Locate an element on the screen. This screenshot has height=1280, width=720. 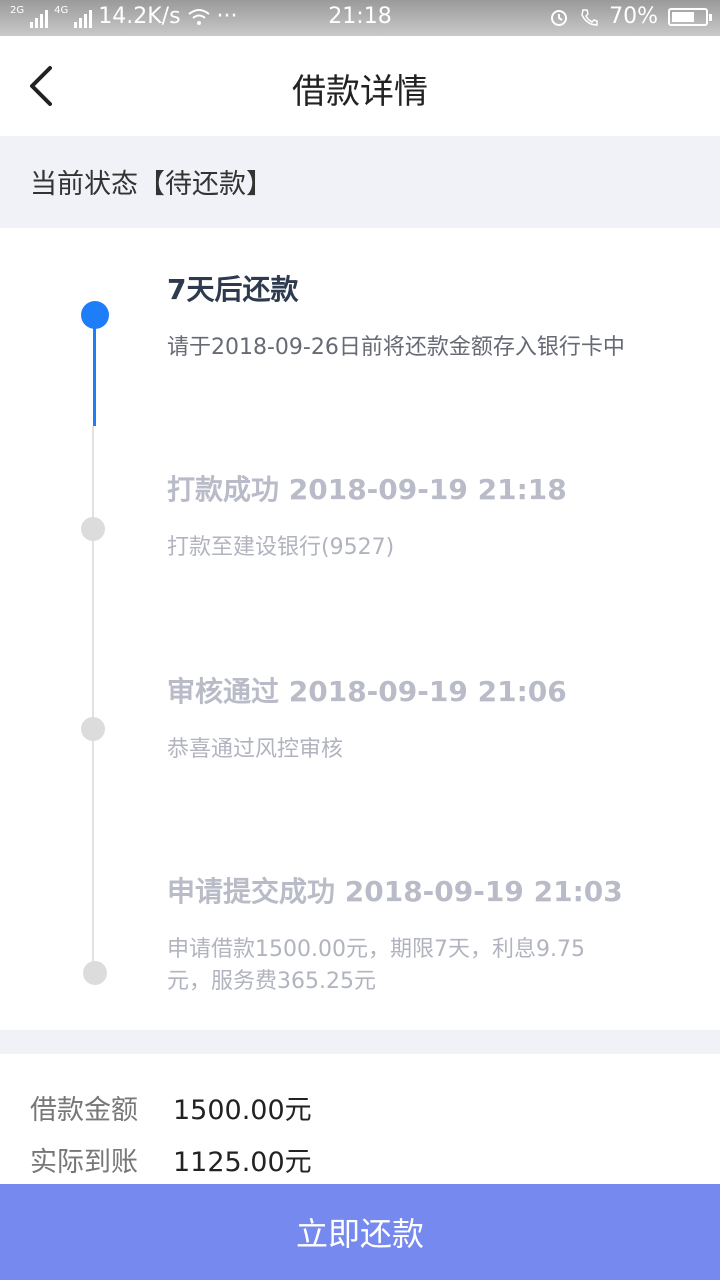
received-value: 1125.00元 is located at coordinates (242, 1162).